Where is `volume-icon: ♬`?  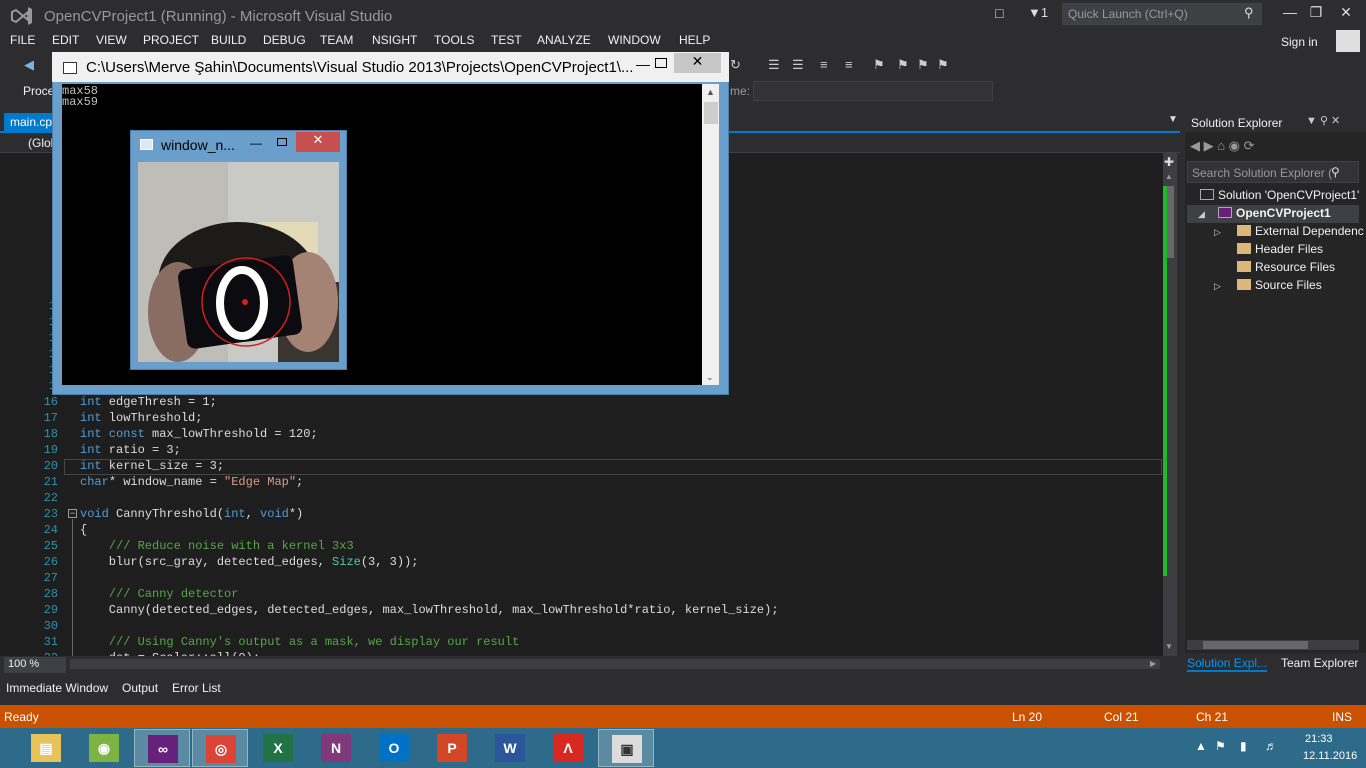
volume-icon: ♬ is located at coordinates (1271, 746).